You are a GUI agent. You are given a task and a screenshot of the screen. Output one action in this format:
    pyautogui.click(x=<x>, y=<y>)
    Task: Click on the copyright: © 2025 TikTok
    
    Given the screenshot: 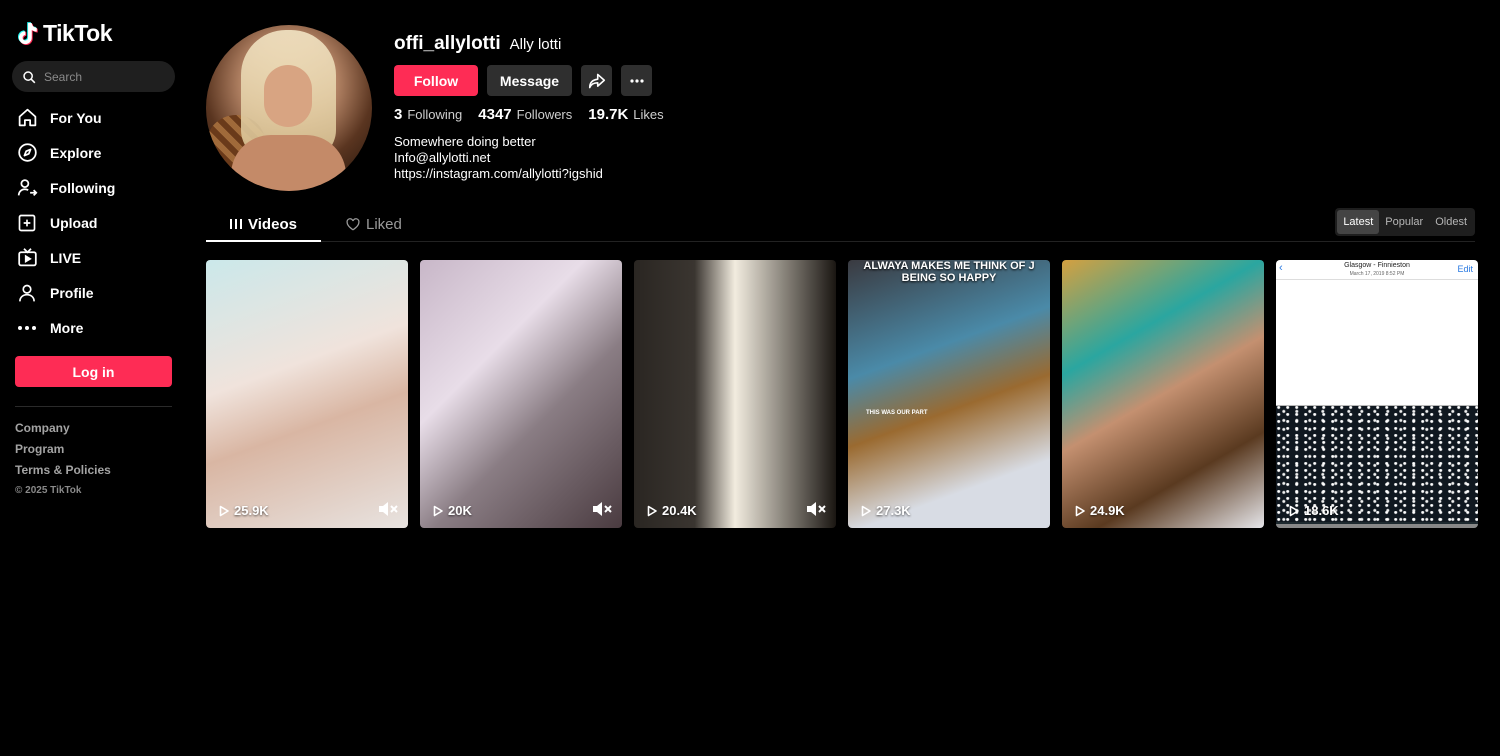 What is the action you would take?
    pyautogui.click(x=48, y=490)
    